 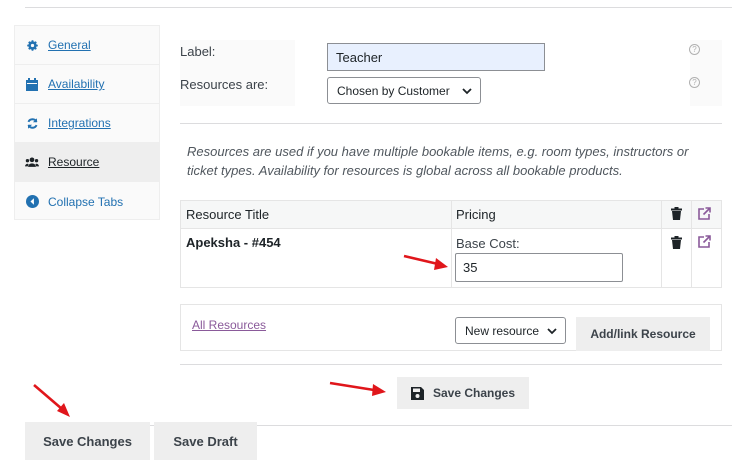 What do you see at coordinates (205, 441) in the screenshot?
I see `save-draft-button: Save Draft` at bounding box center [205, 441].